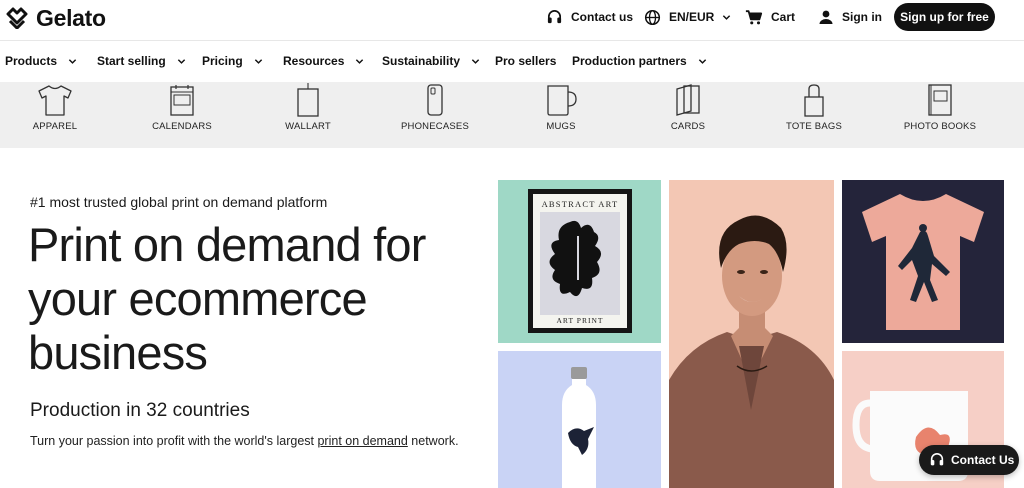  I want to click on bottle-image, so click(579, 419).